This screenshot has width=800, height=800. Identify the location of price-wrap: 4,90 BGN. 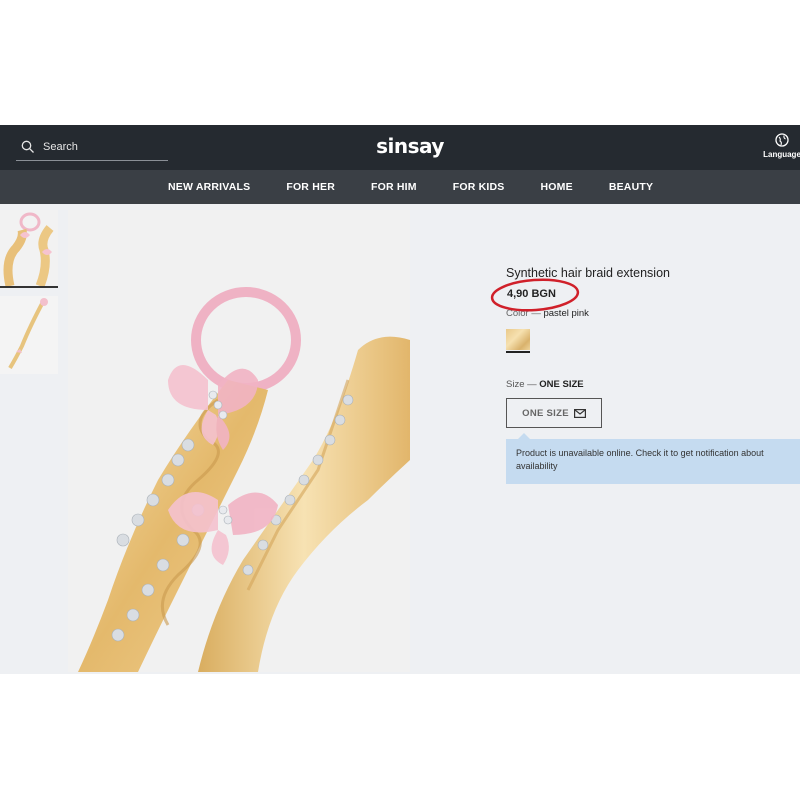
(645, 295).